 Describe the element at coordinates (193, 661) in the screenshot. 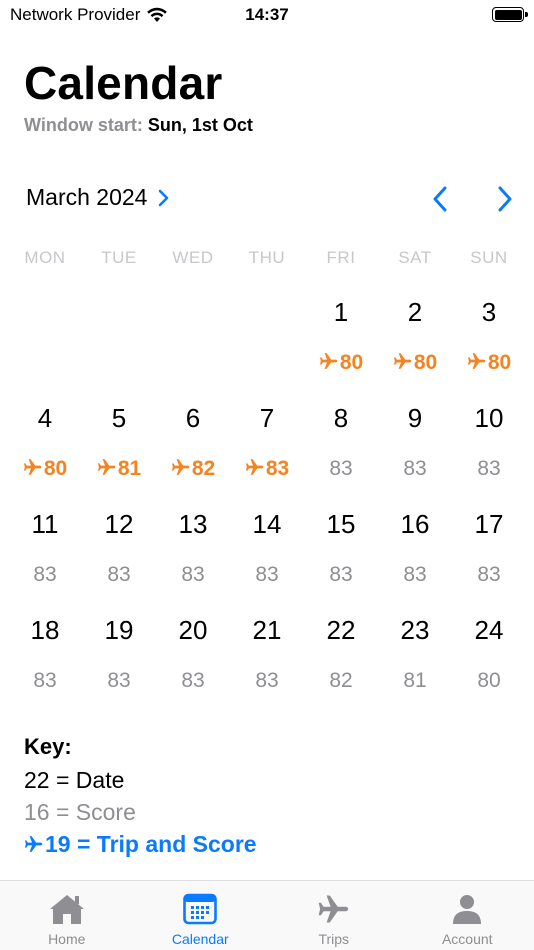

I see `calendar-day-cell: 20 83` at that location.